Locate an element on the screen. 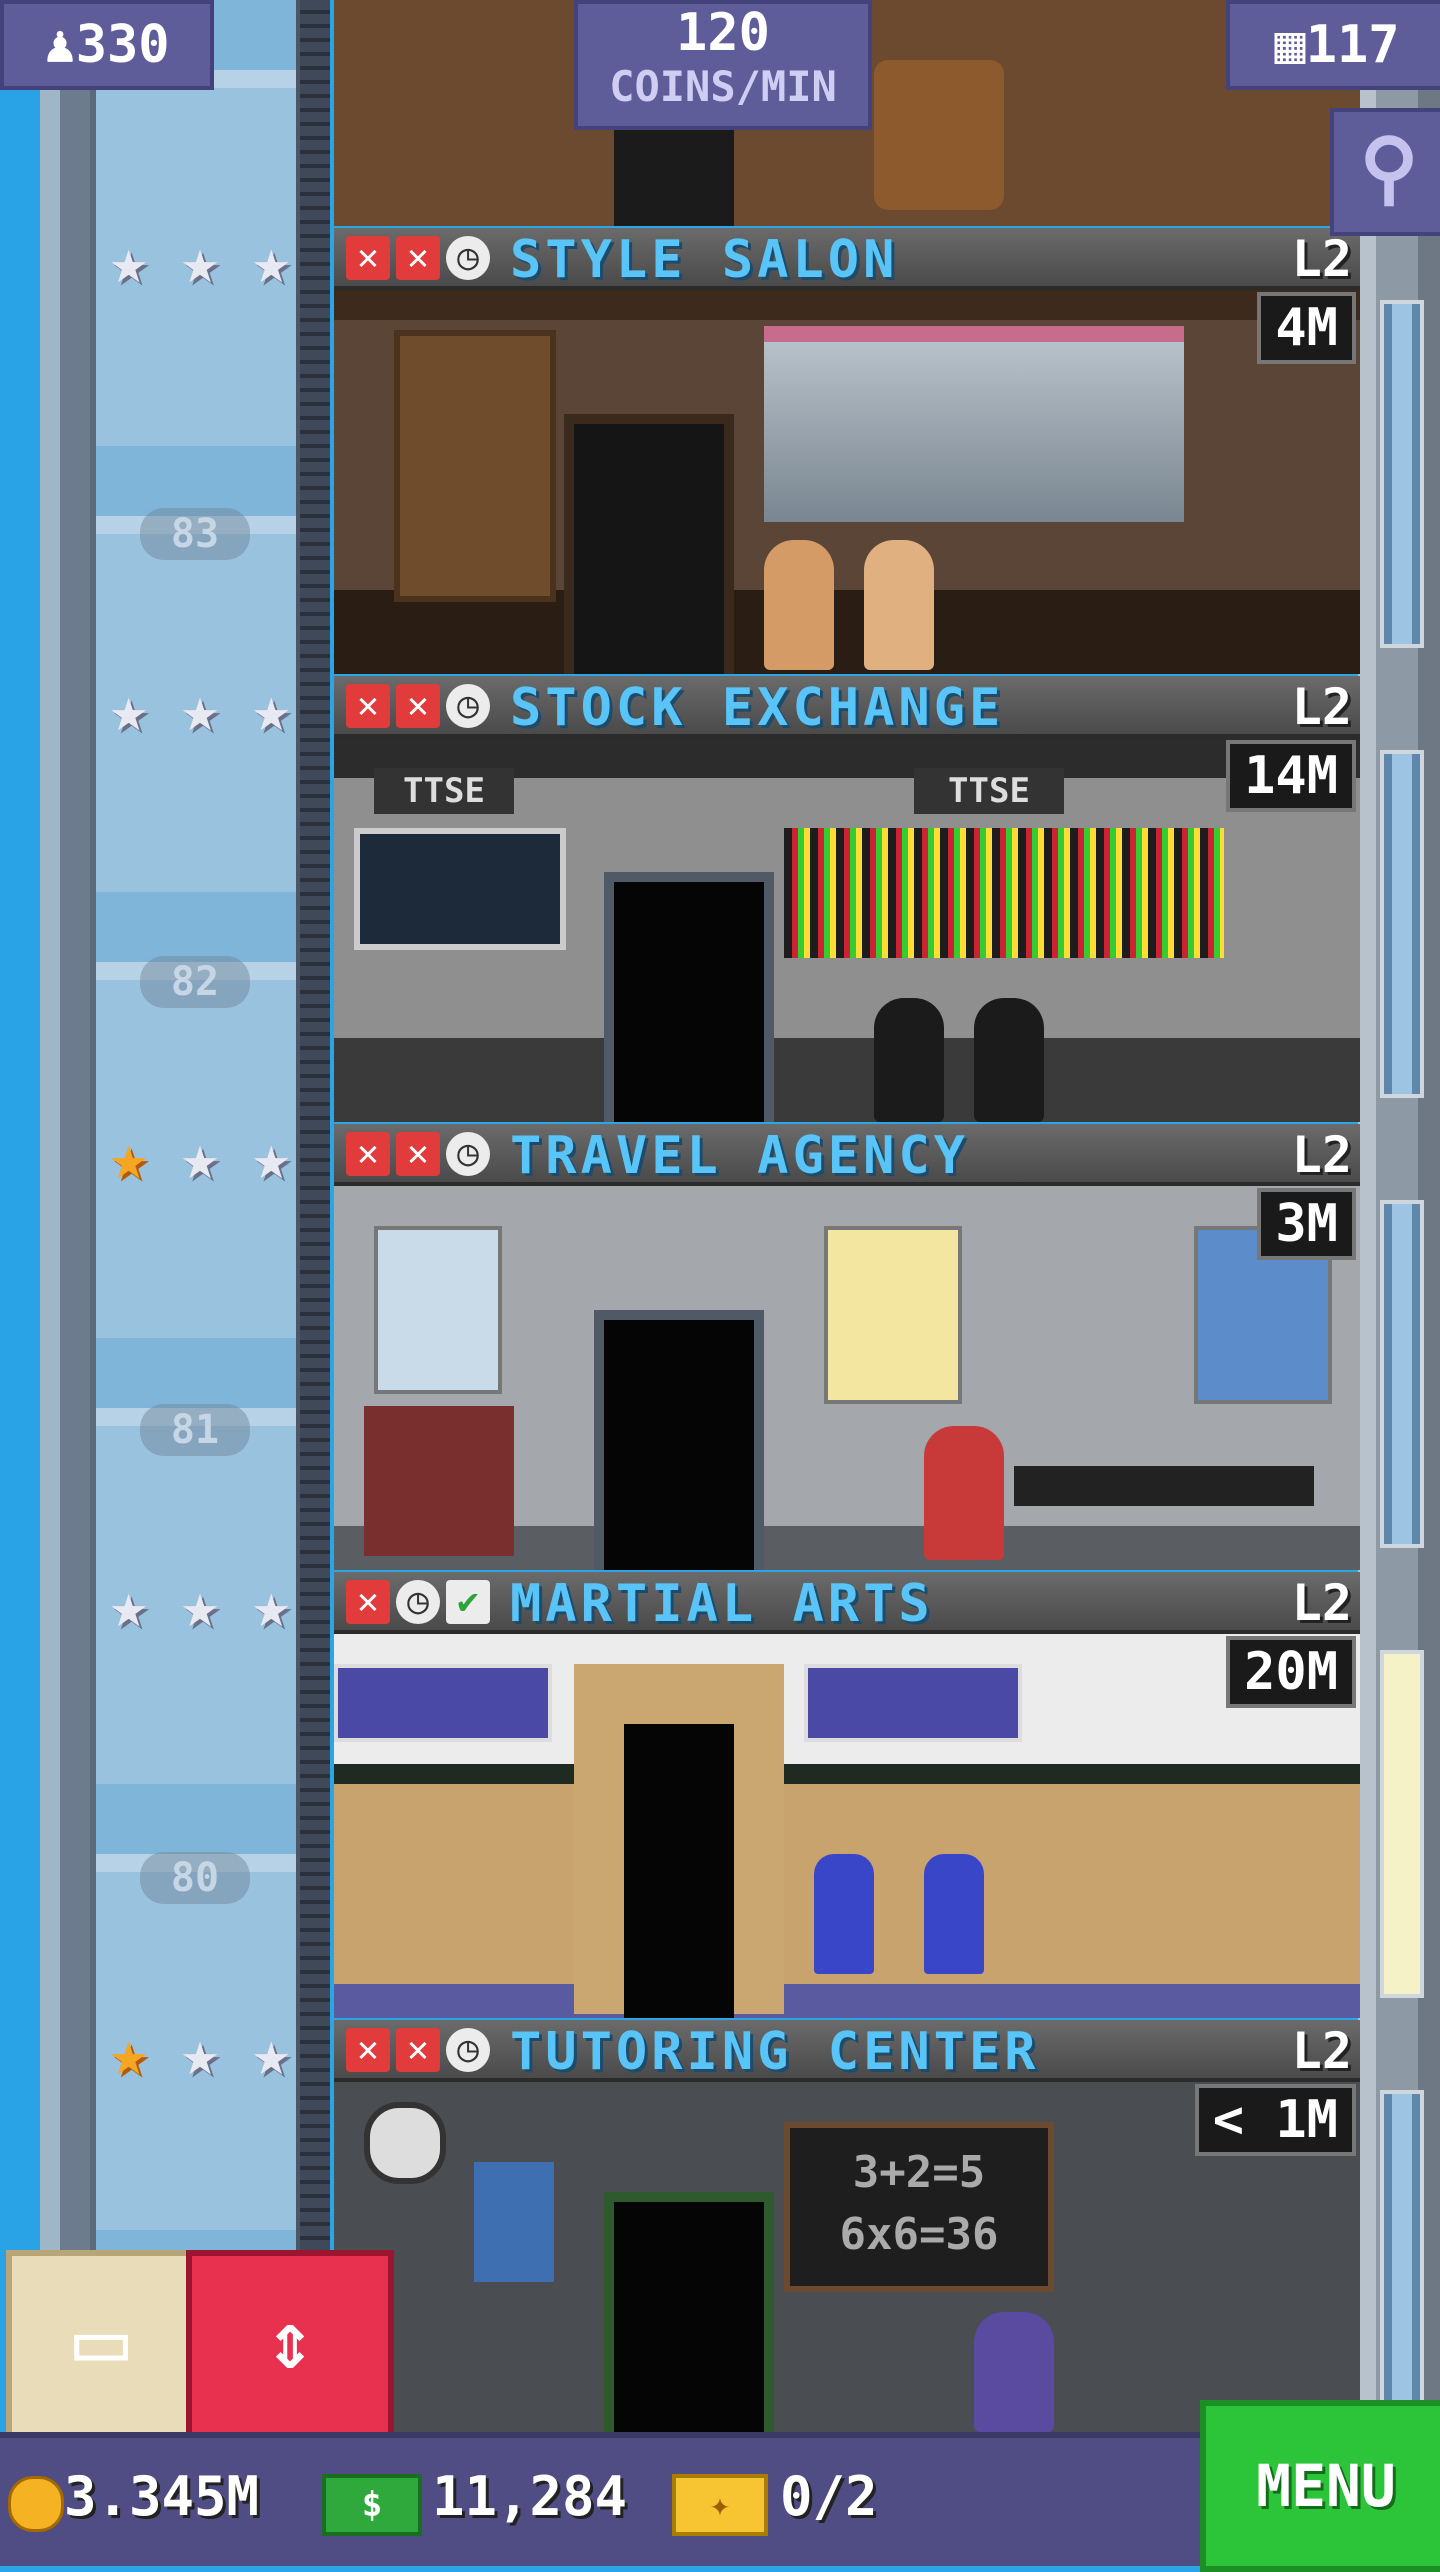 This screenshot has width=1440, height=2572. floor-value: 4M is located at coordinates (1306, 328).